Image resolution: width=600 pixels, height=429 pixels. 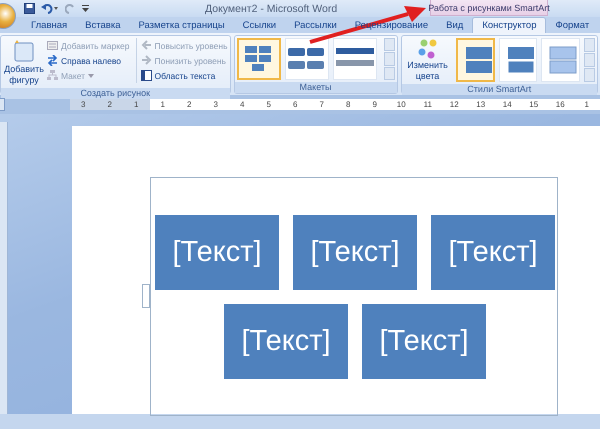 What do you see at coordinates (509, 25) in the screenshot?
I see `ribbon-tab: Конструктор` at bounding box center [509, 25].